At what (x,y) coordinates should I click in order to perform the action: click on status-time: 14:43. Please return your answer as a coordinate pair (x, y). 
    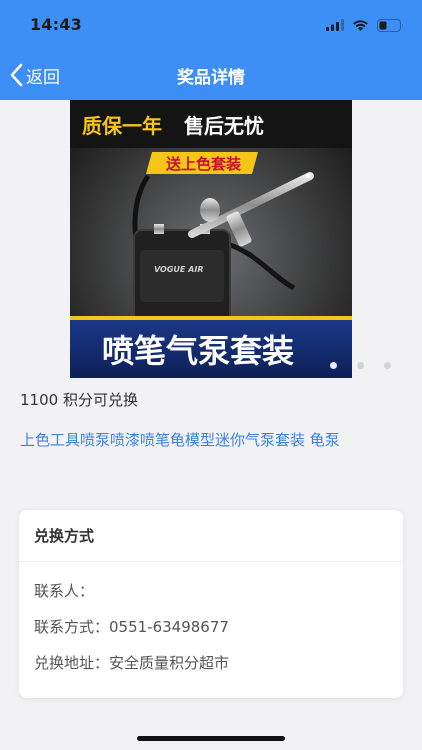
    Looking at the image, I should click on (56, 24).